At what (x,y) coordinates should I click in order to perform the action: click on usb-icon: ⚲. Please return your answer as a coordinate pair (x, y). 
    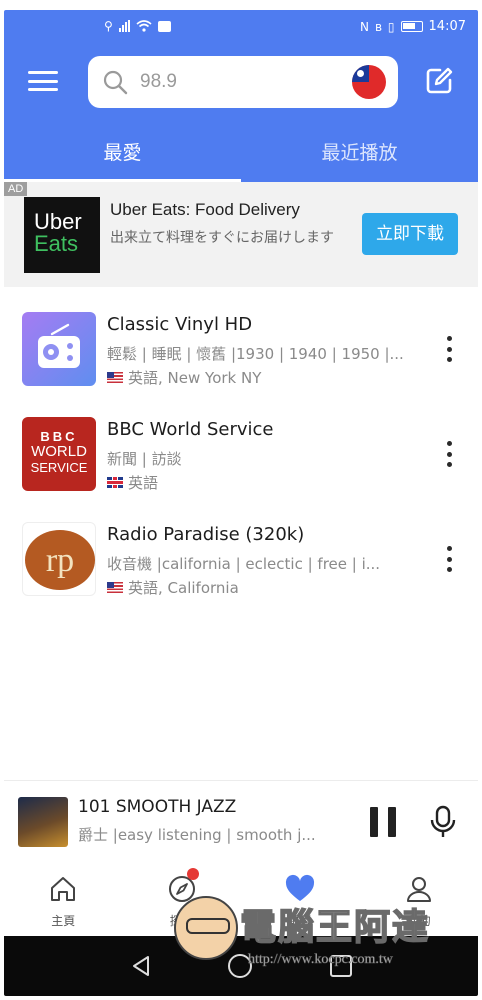
    Looking at the image, I should click on (108, 26).